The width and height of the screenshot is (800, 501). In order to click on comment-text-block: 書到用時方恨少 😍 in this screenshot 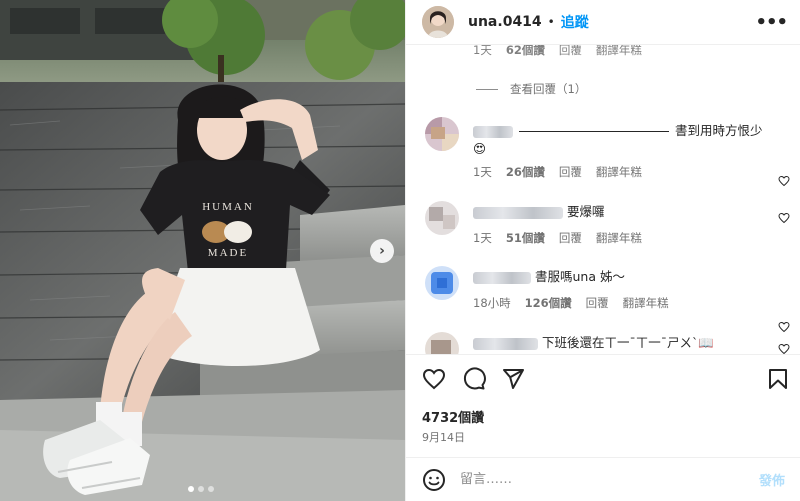, I will do `click(621, 140)`.